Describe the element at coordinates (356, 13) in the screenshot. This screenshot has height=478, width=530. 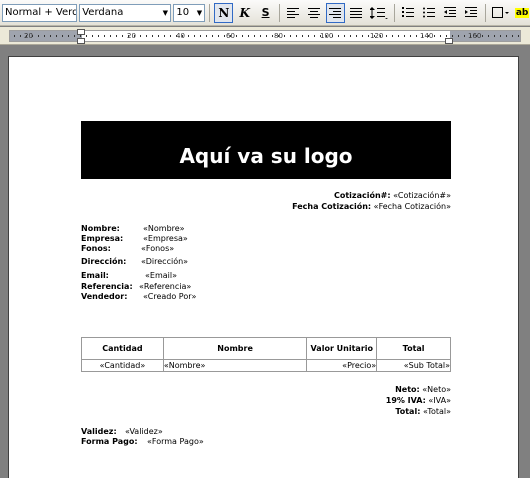
I see `justify-button` at that location.